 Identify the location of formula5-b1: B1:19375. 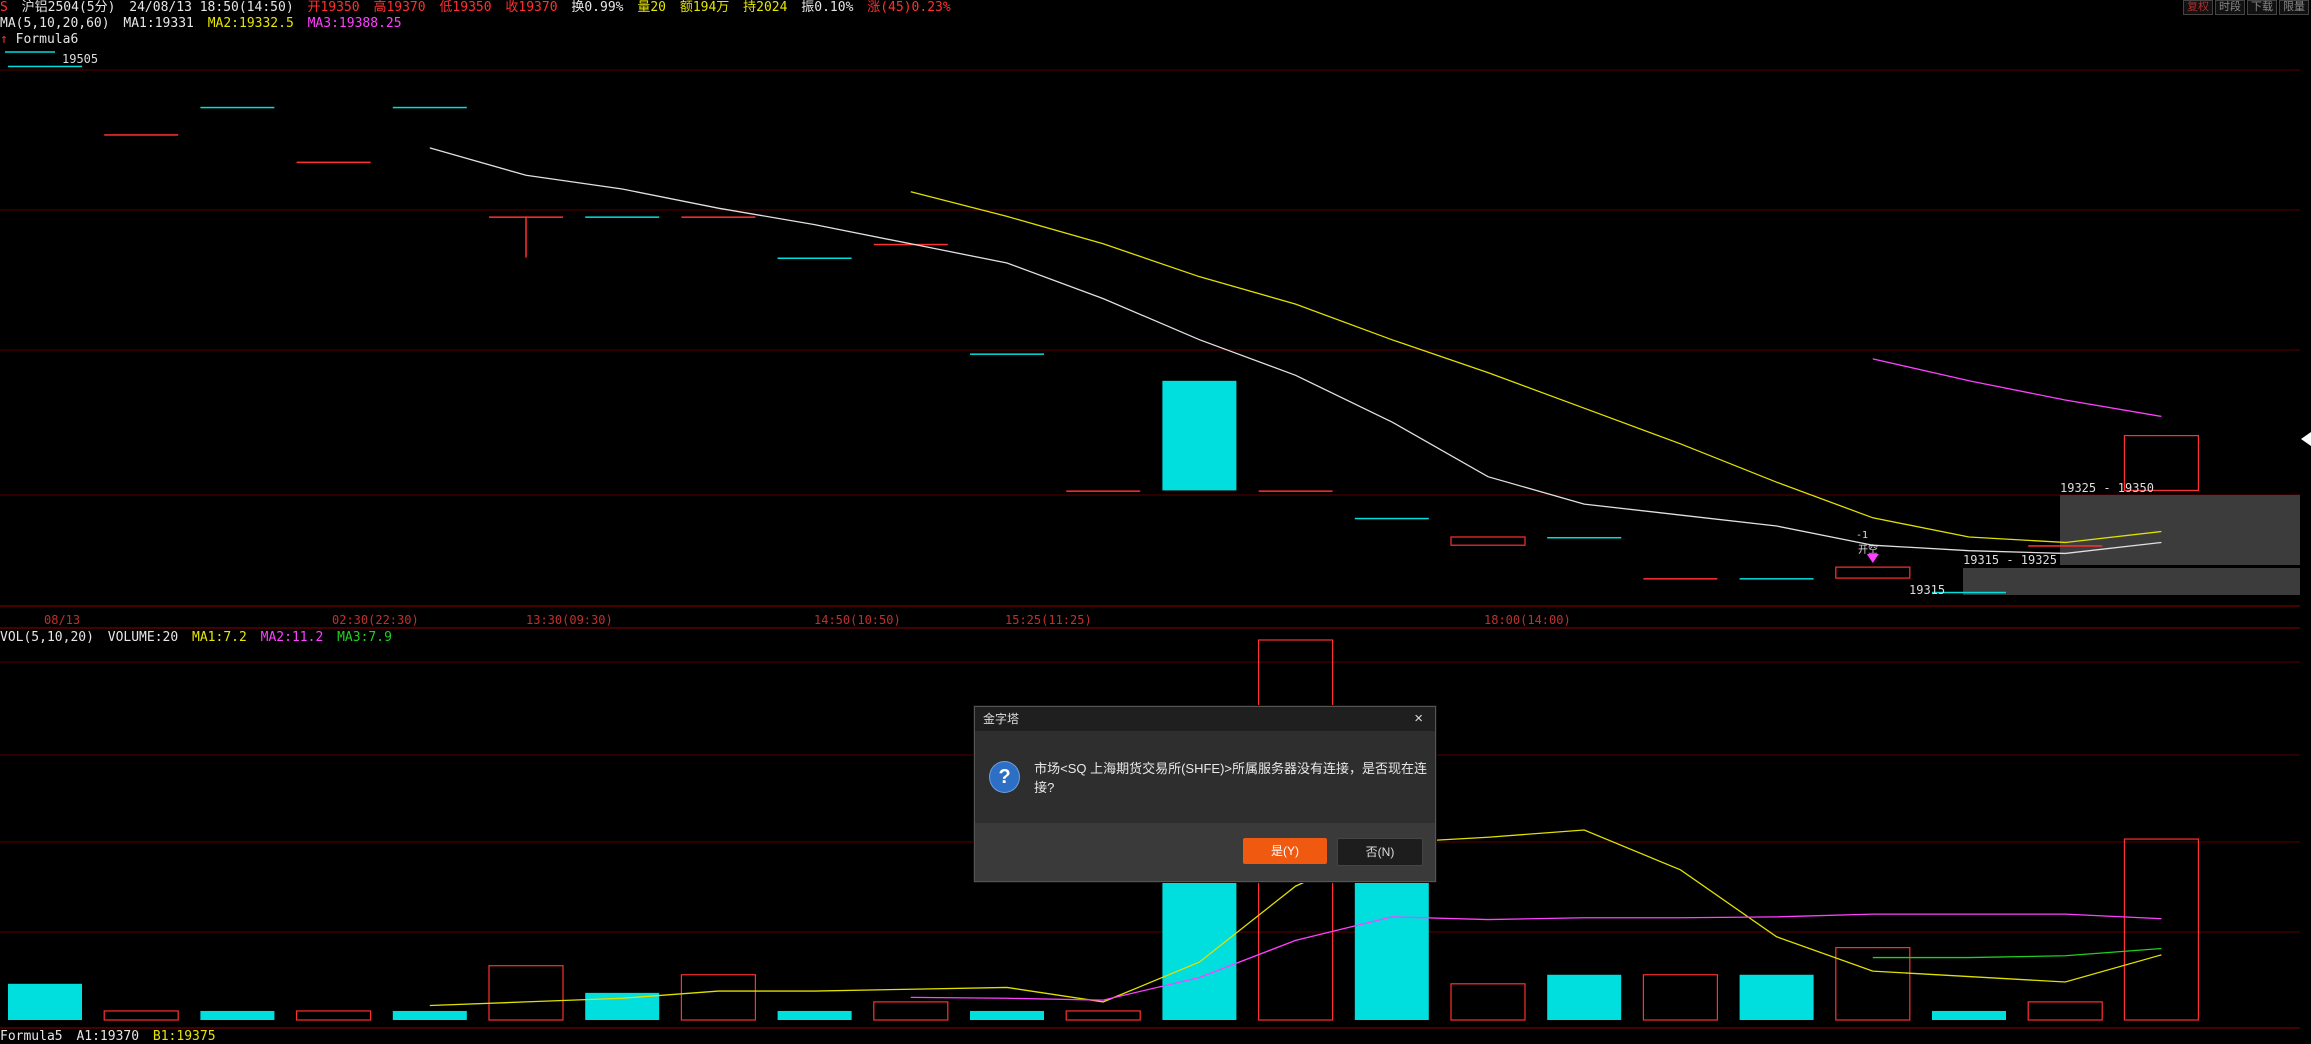
(184, 1036).